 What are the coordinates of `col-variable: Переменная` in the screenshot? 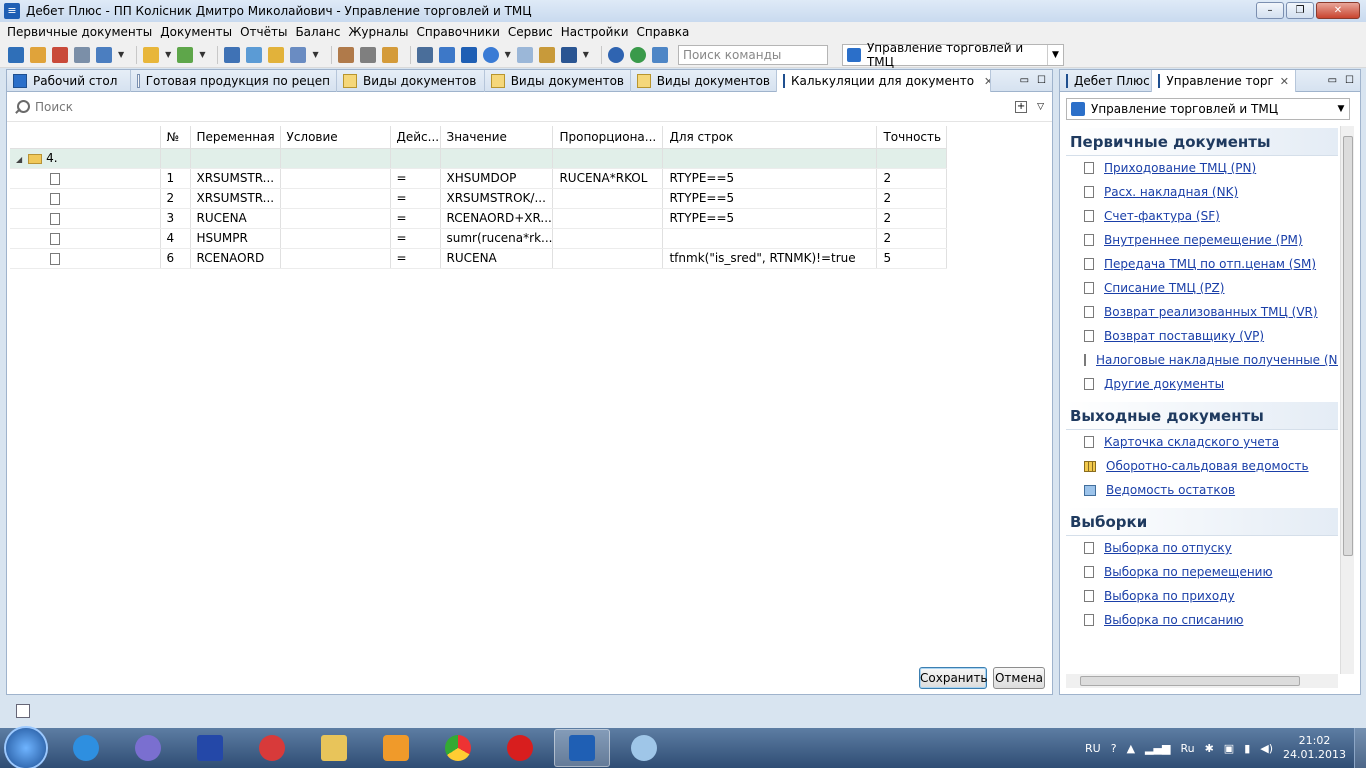 It's located at (235, 137).